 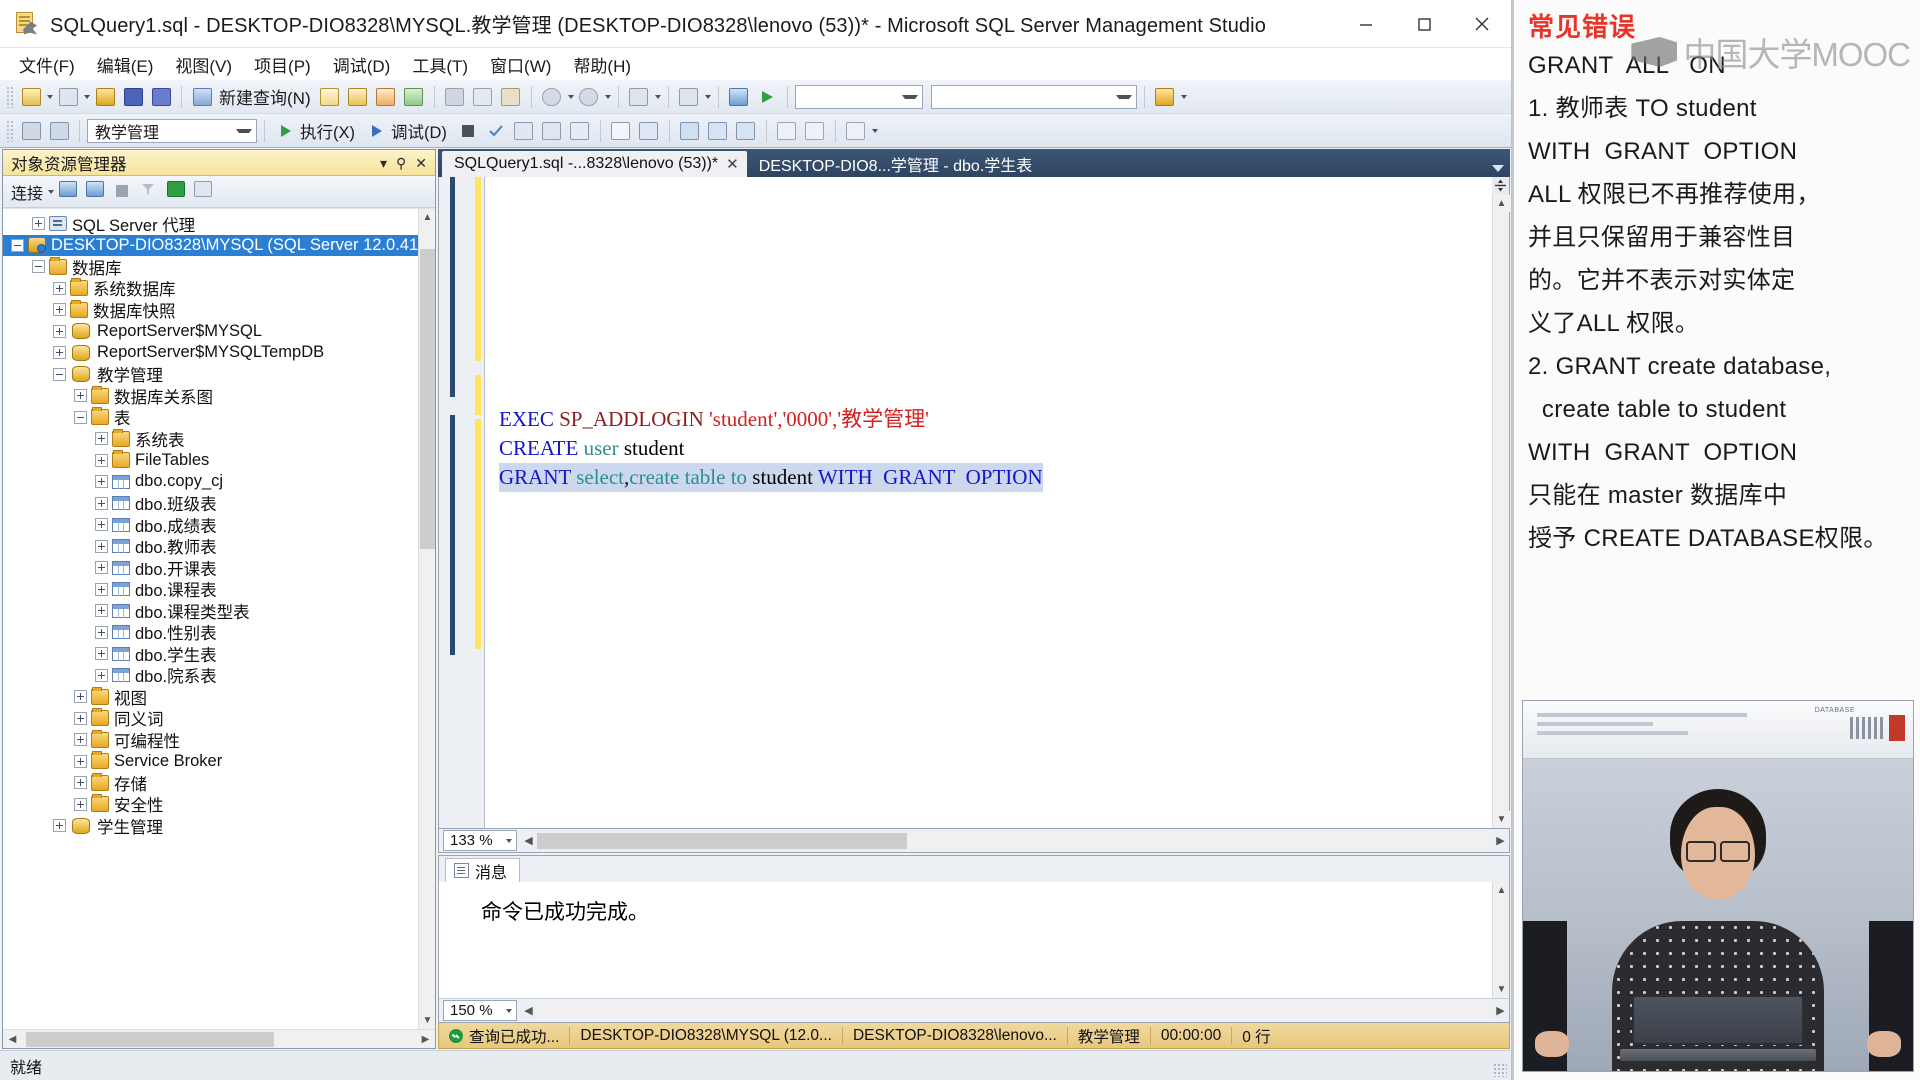 I want to click on tree-node: dbo.开课表, so click(x=219, y=568).